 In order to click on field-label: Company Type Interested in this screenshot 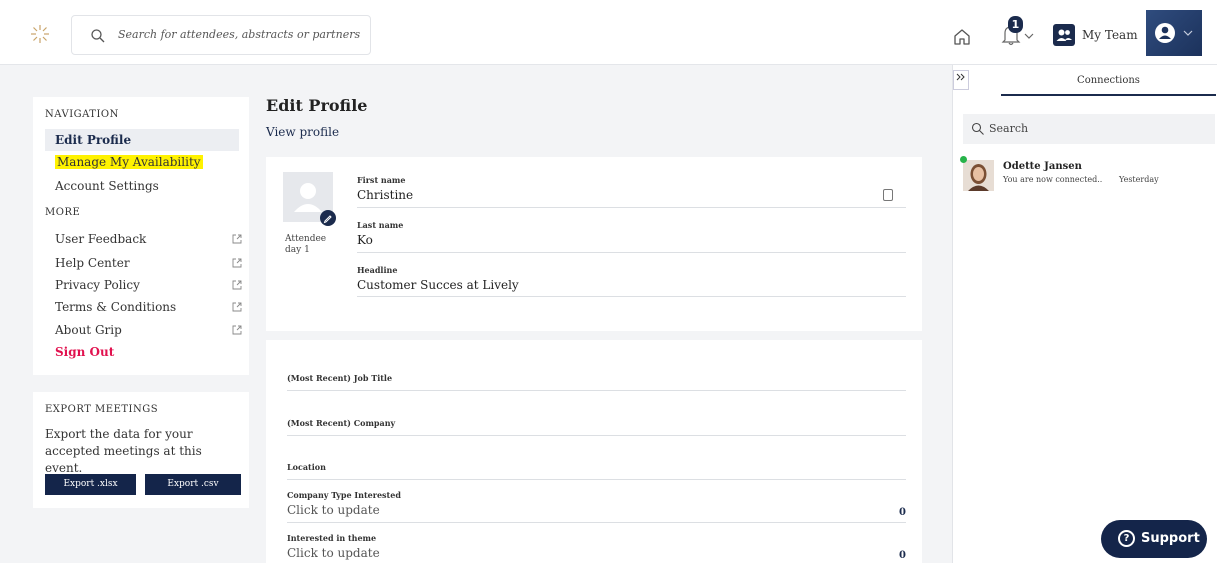, I will do `click(344, 495)`.